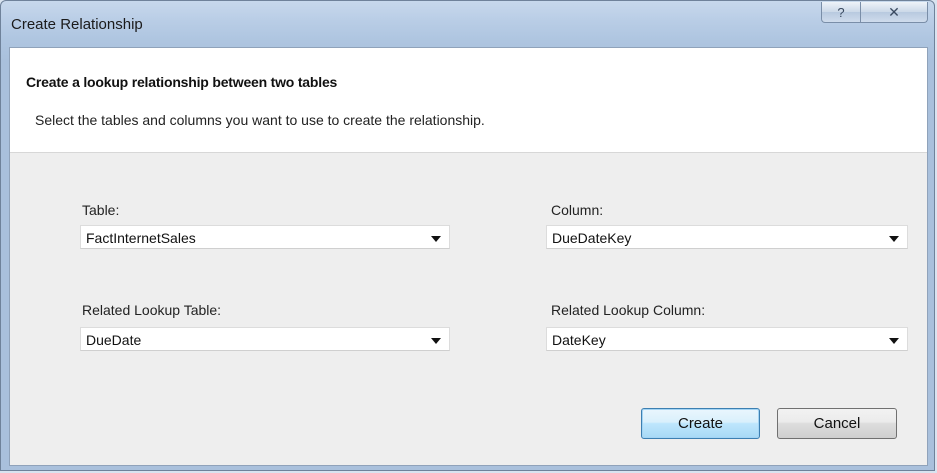 The height and width of the screenshot is (473, 937). I want to click on window-title: Create Relationship, so click(77, 24).